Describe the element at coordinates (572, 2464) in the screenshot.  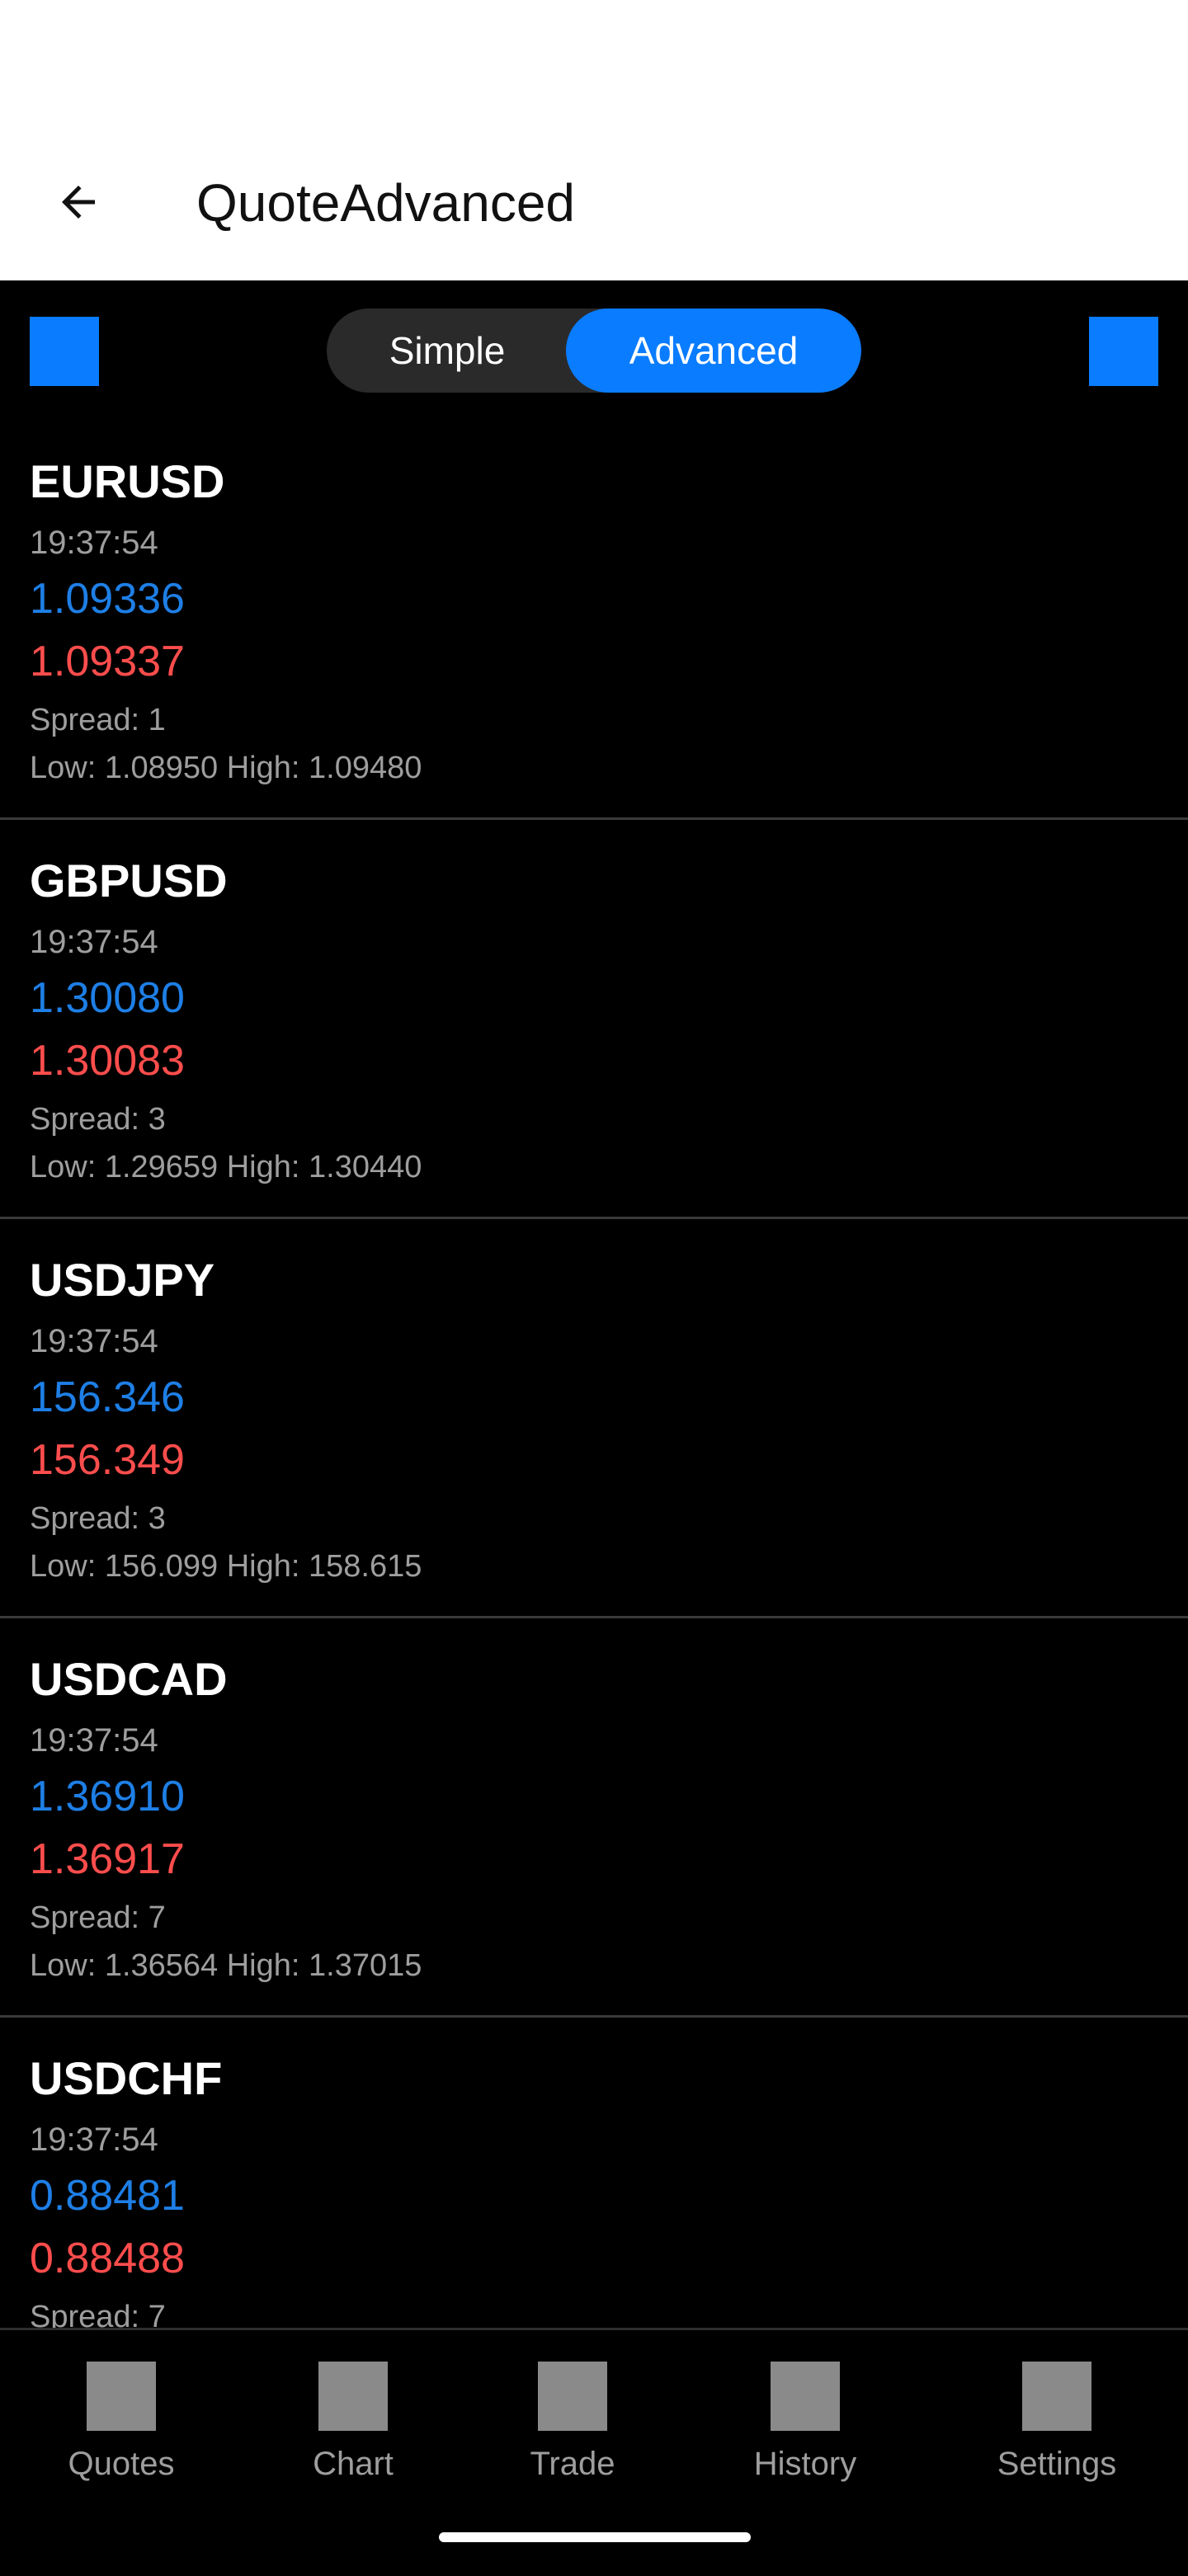
I see `nav-label: Trade` at that location.